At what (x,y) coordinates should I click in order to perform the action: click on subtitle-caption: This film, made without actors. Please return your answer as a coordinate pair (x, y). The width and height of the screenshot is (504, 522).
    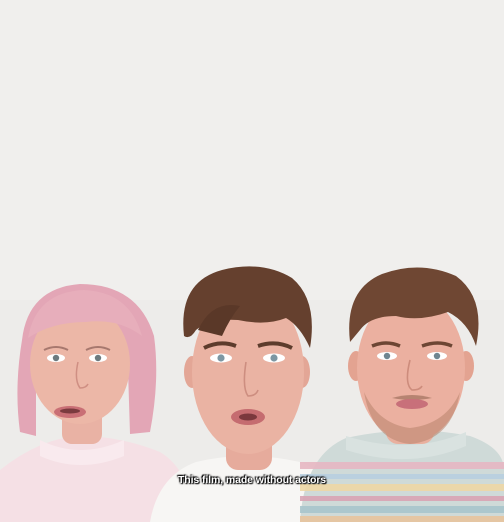
    Looking at the image, I should click on (252, 480).